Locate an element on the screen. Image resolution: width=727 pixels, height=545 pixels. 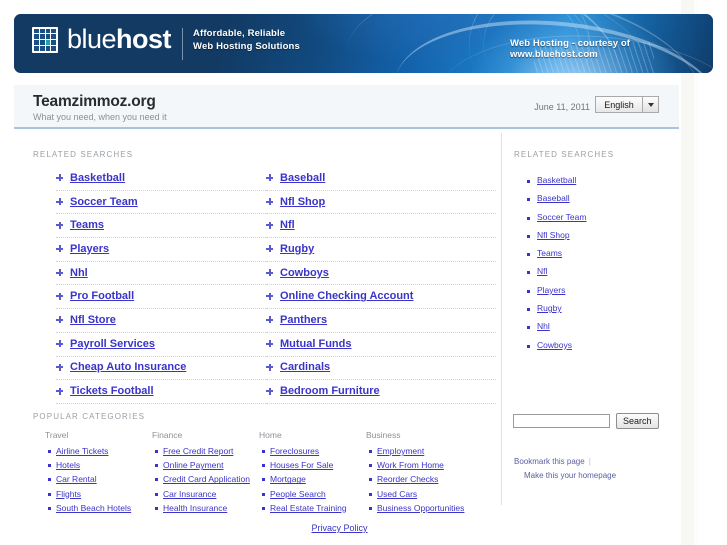
popular-category-item: Real Estate Training is located at coordinates (312, 508).